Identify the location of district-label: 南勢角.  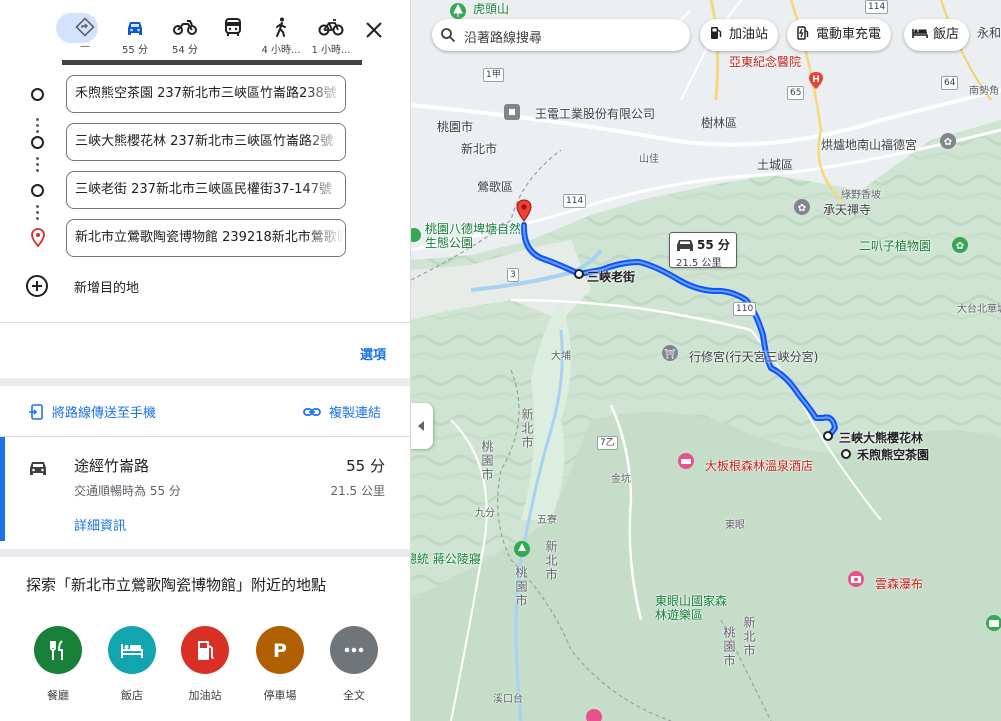
(984, 91).